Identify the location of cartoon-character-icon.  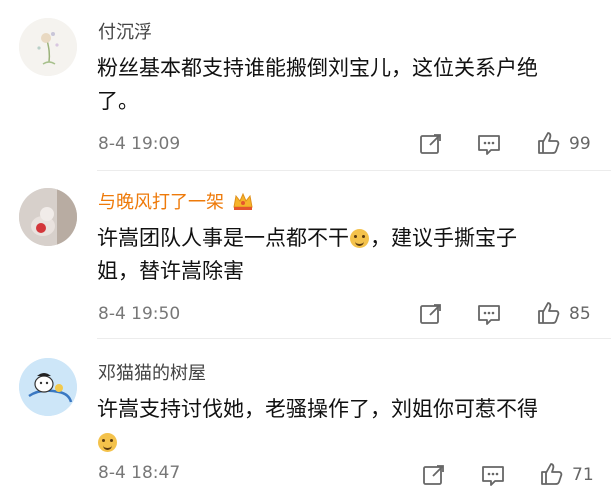
(48, 387).